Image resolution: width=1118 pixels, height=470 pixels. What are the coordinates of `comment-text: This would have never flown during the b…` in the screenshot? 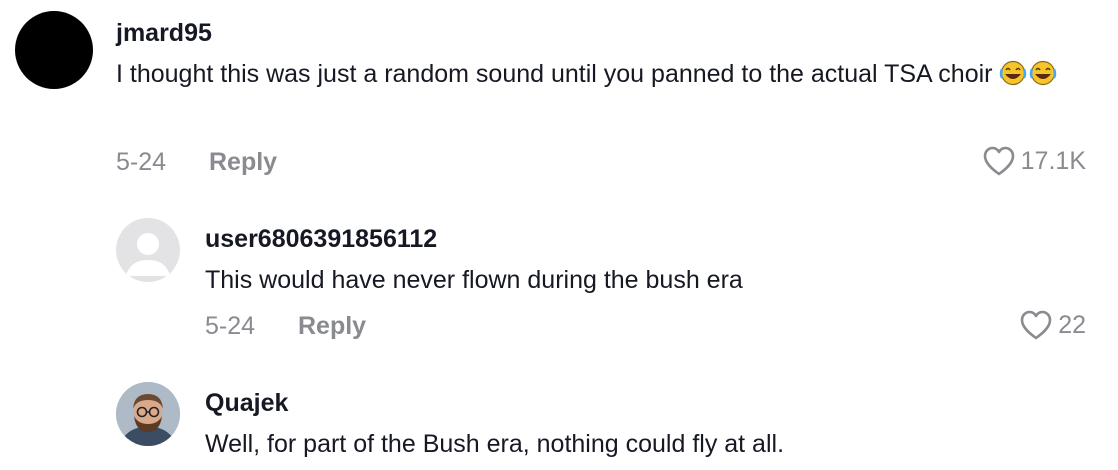 It's located at (474, 280).